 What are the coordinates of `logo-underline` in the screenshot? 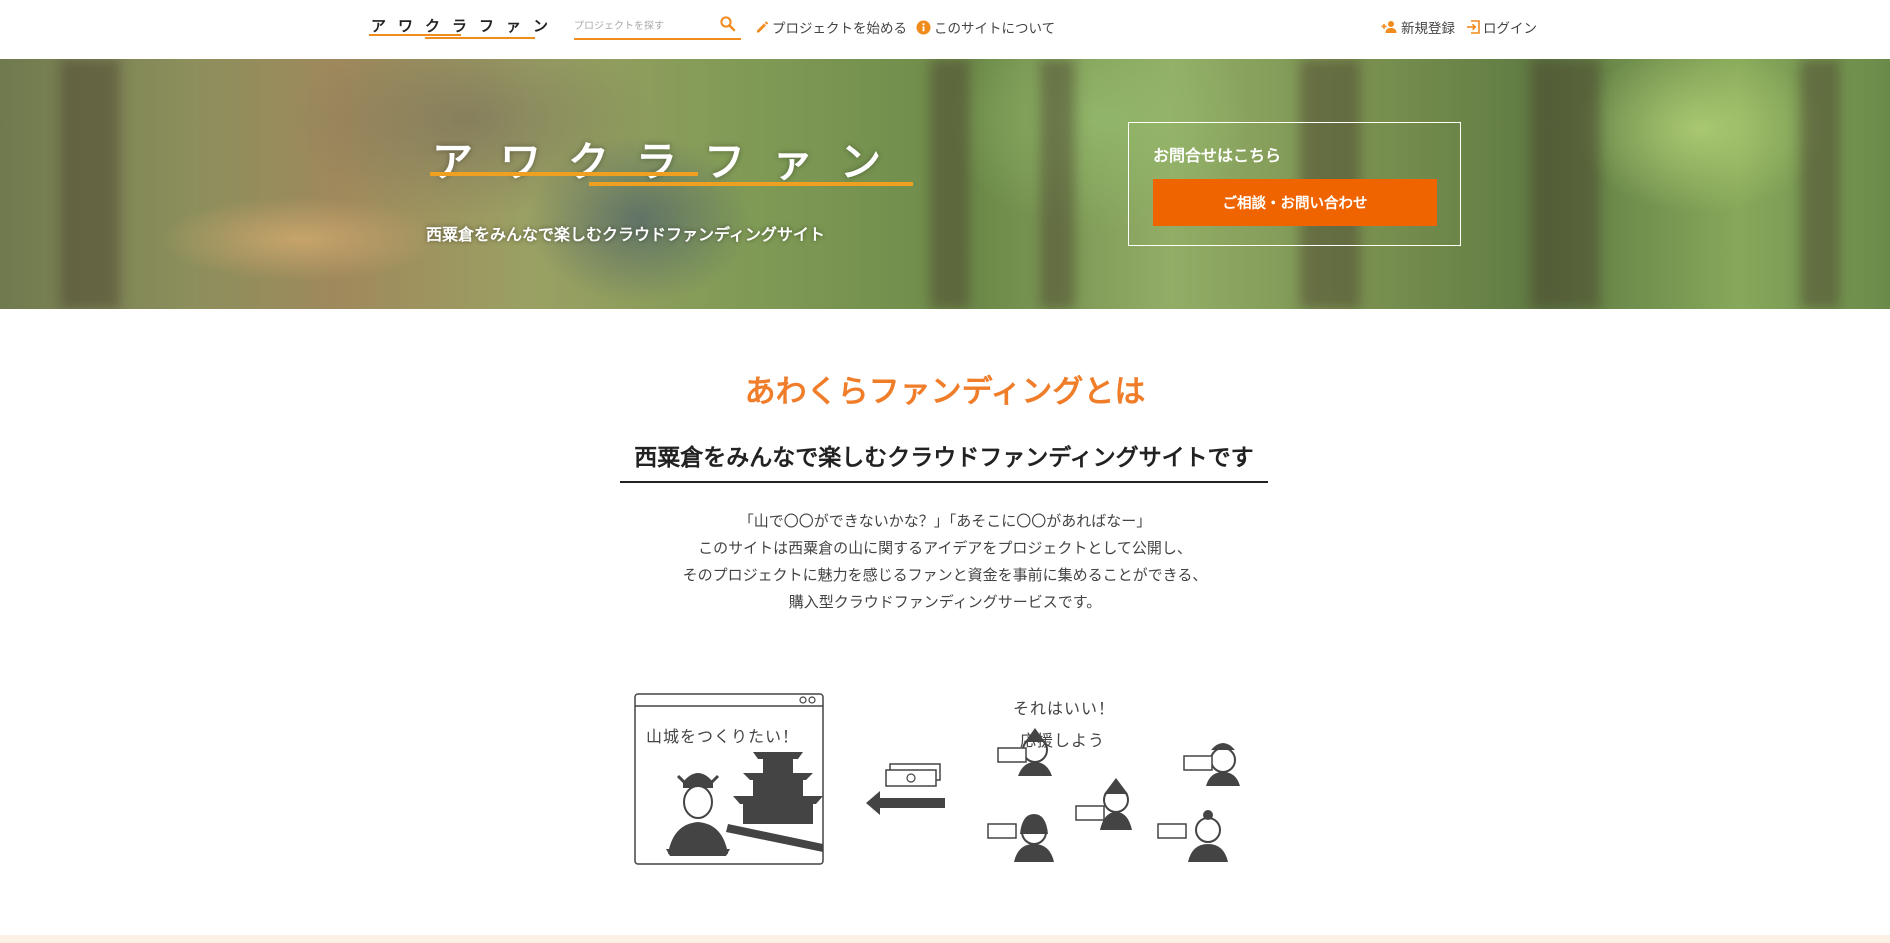 It's located at (415, 35).